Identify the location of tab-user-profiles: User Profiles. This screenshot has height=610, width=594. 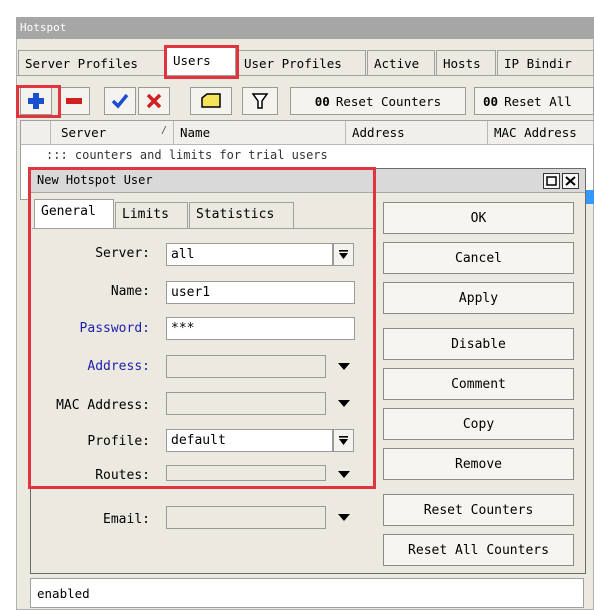
(301, 63).